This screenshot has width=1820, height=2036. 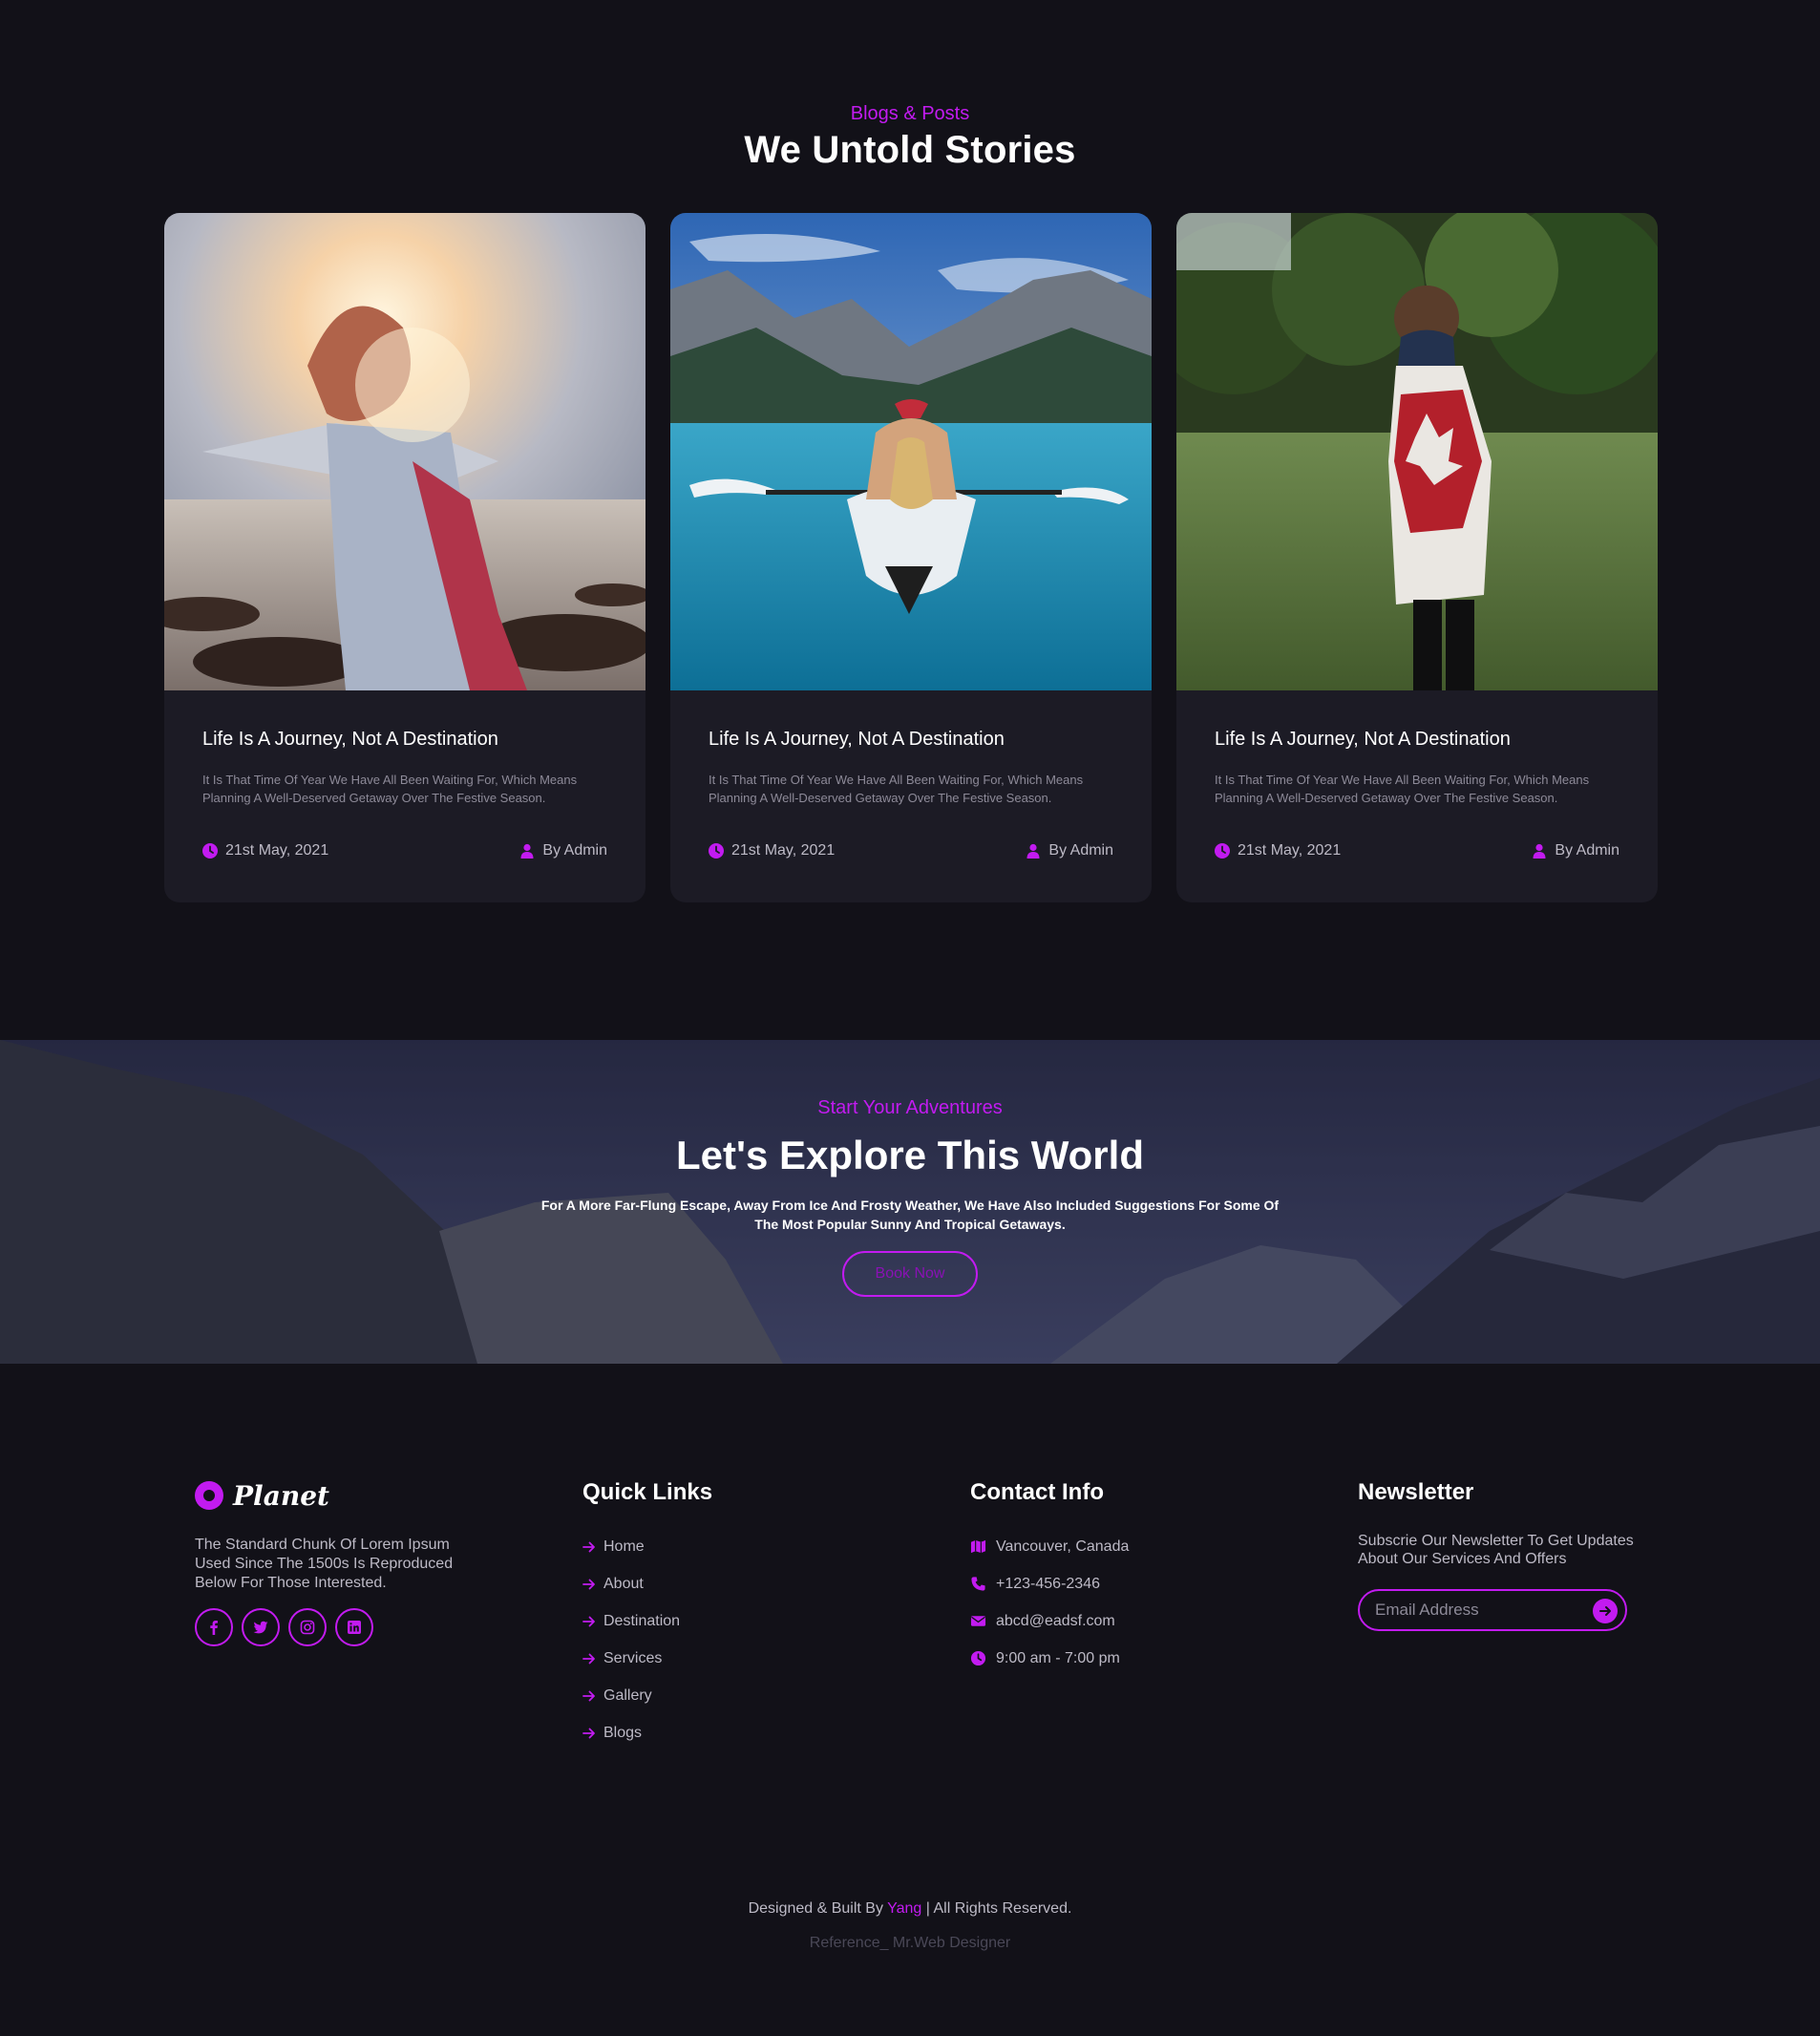 What do you see at coordinates (627, 1696) in the screenshot?
I see `quick-link-label: Gallery` at bounding box center [627, 1696].